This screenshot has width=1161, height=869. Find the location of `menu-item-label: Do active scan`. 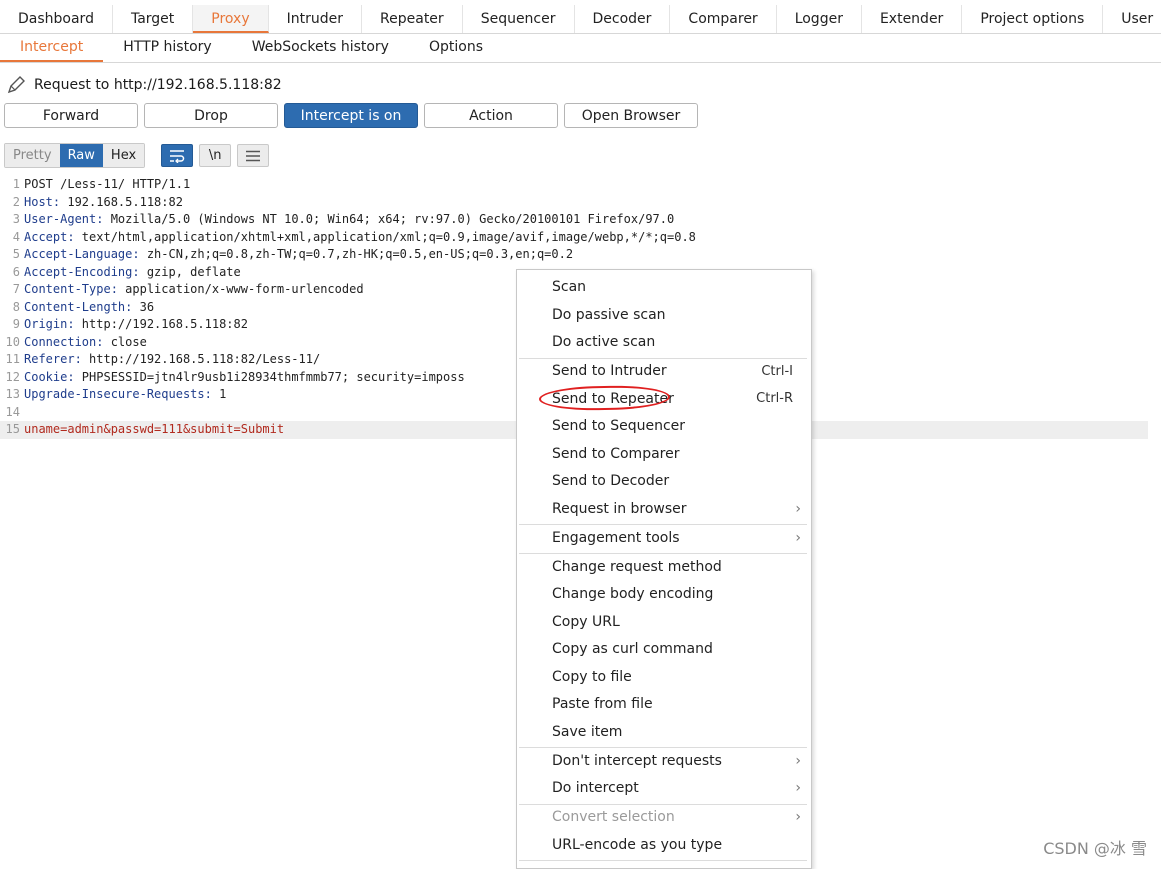

menu-item-label: Do active scan is located at coordinates (604, 342).